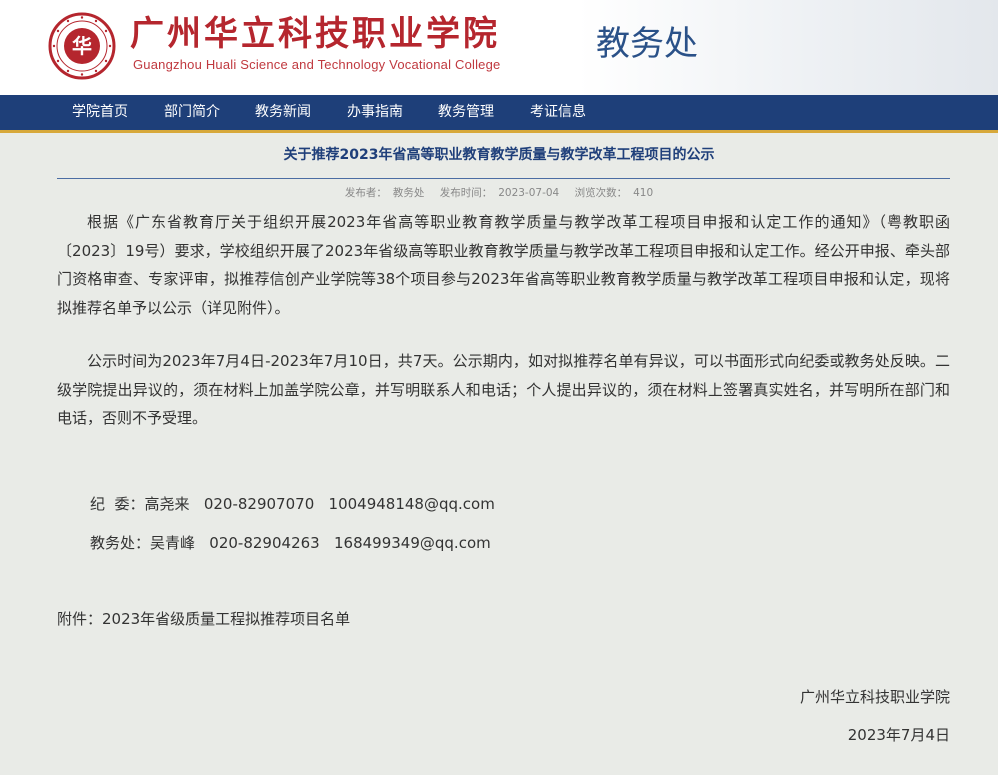  Describe the element at coordinates (290, 543) in the screenshot. I see `contact-academic-affairs: 教务处：吴青峰 020-82904263 168499349@qq.com` at that location.